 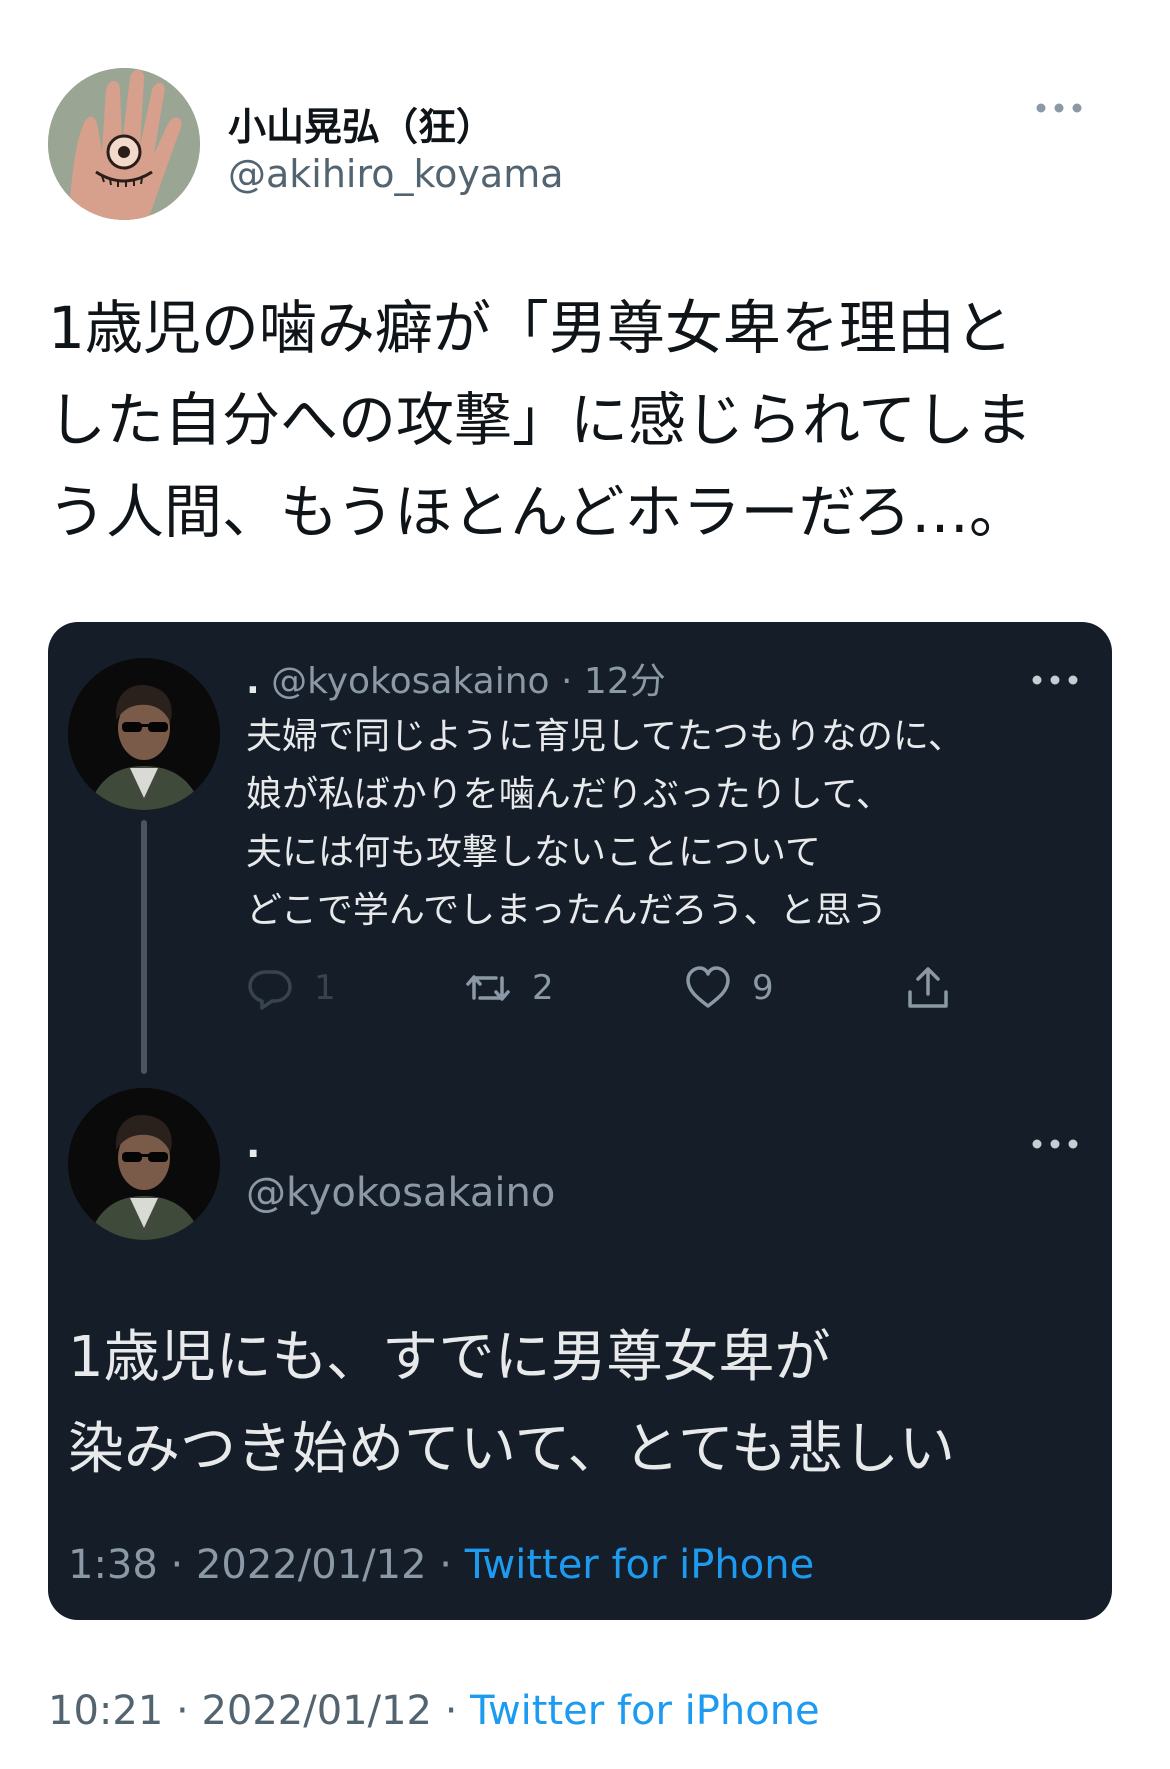 I want to click on tweet-time: 10:21, so click(x=106, y=1711).